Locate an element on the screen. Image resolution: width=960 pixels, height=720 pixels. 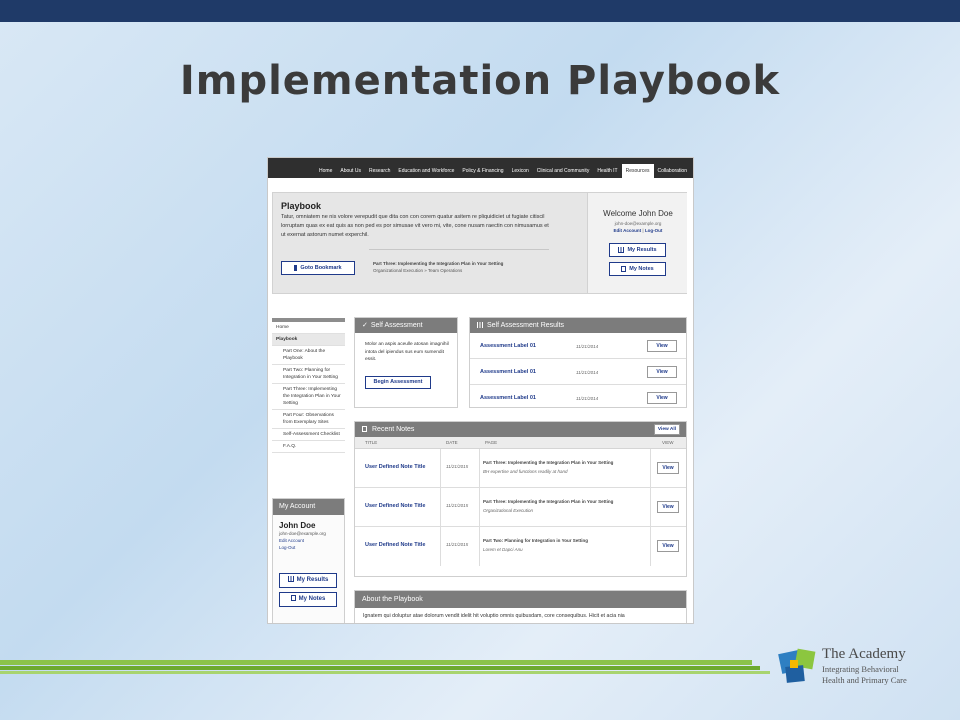
goto-bookmark-button: Goto Bookmark is located at coordinates (318, 268).